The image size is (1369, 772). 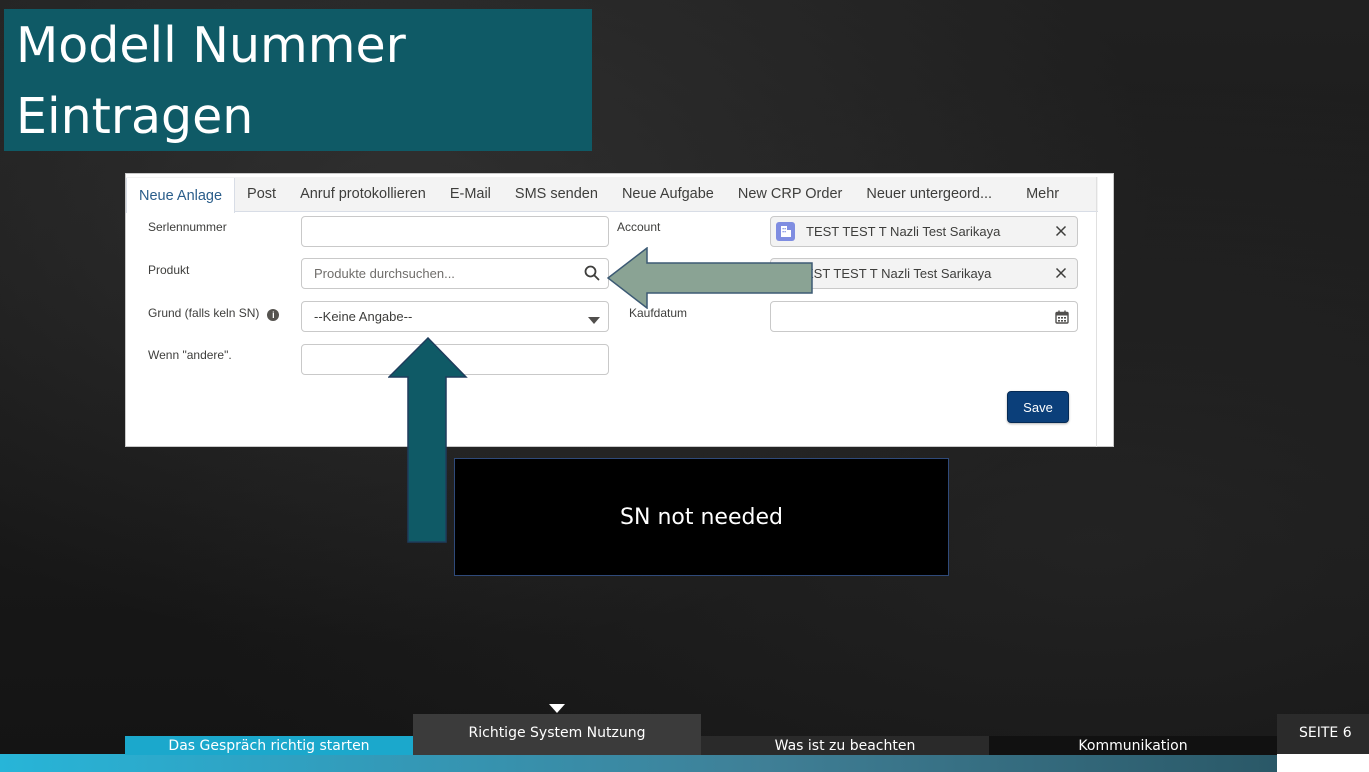 What do you see at coordinates (273, 315) in the screenshot?
I see `info-icon: i` at bounding box center [273, 315].